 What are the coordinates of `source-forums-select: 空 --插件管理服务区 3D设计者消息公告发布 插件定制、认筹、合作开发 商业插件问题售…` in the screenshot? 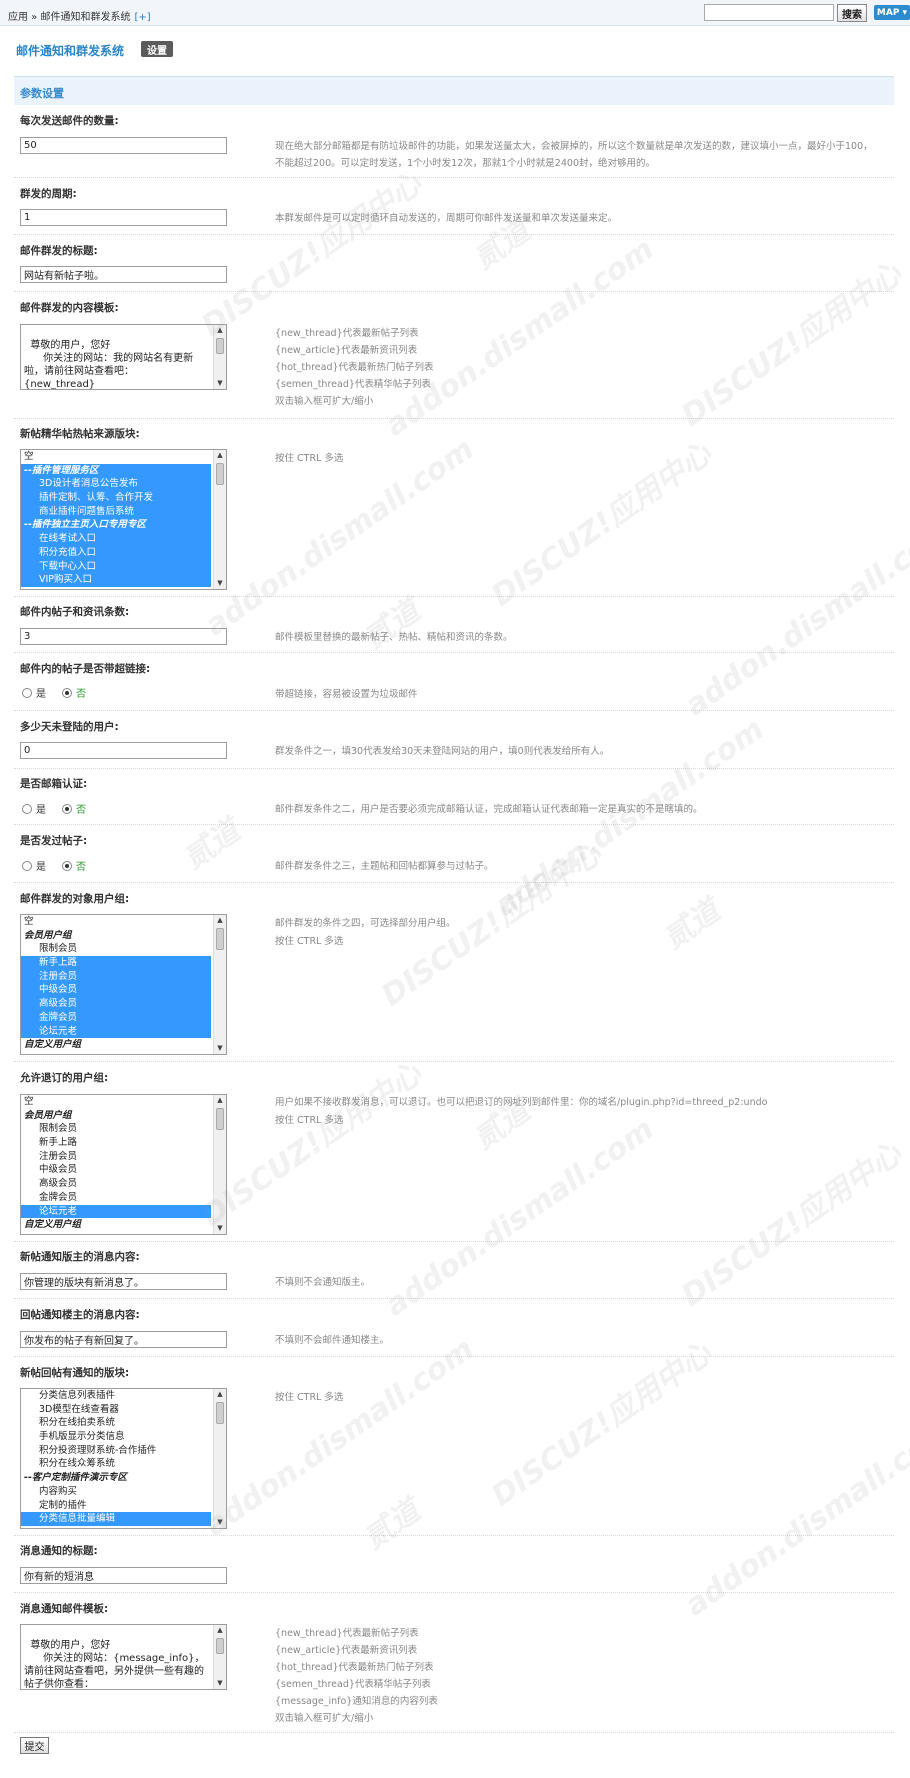 It's located at (123, 519).